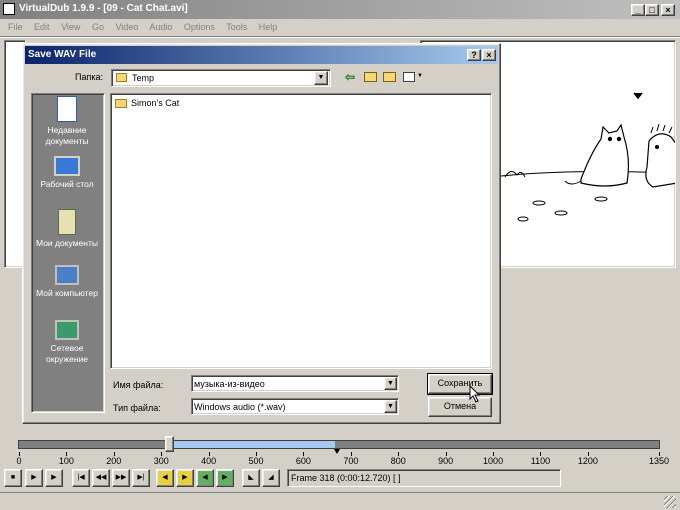  I want to click on timeline-tick-label: 200, so click(114, 461).